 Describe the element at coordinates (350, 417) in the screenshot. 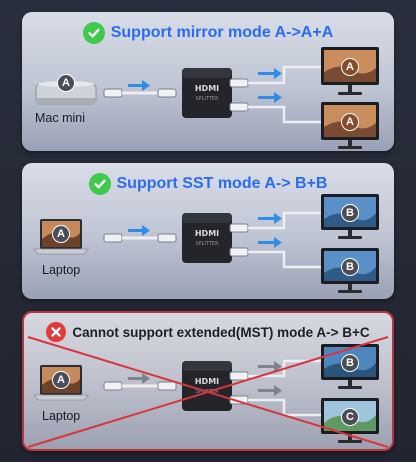

I see `output-badge: C` at that location.